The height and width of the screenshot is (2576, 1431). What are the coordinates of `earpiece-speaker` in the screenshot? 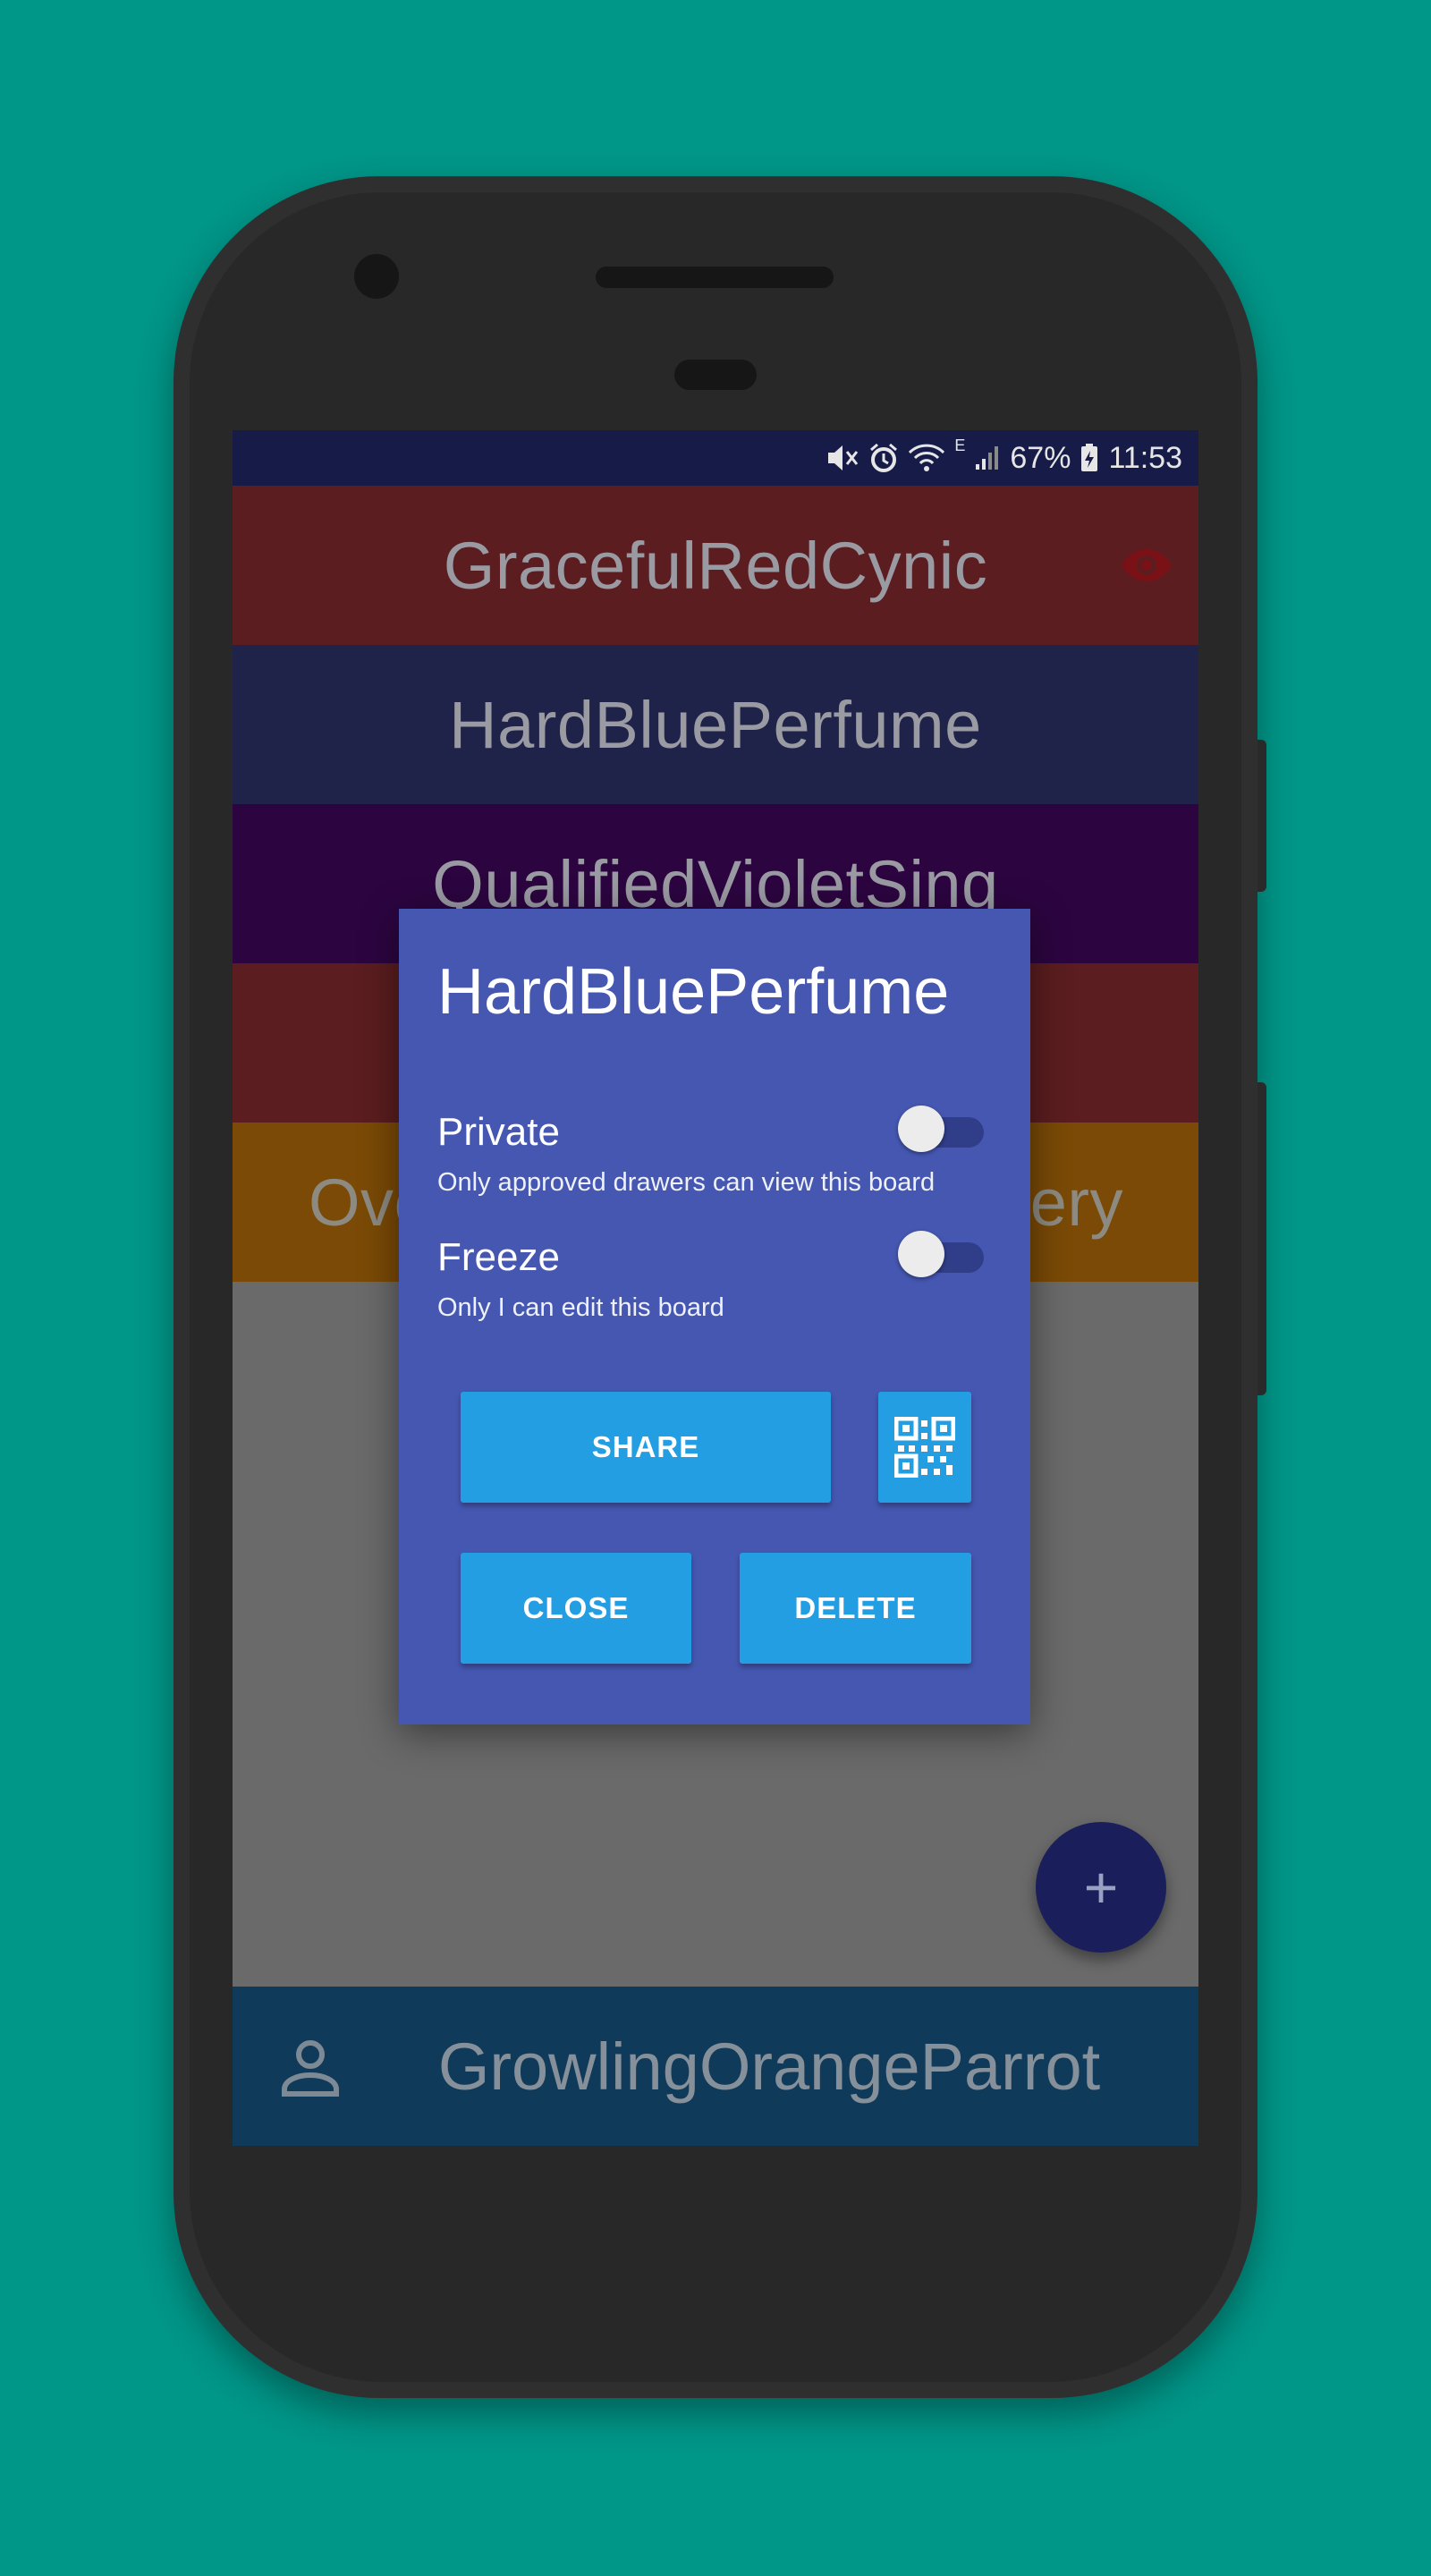 It's located at (715, 277).